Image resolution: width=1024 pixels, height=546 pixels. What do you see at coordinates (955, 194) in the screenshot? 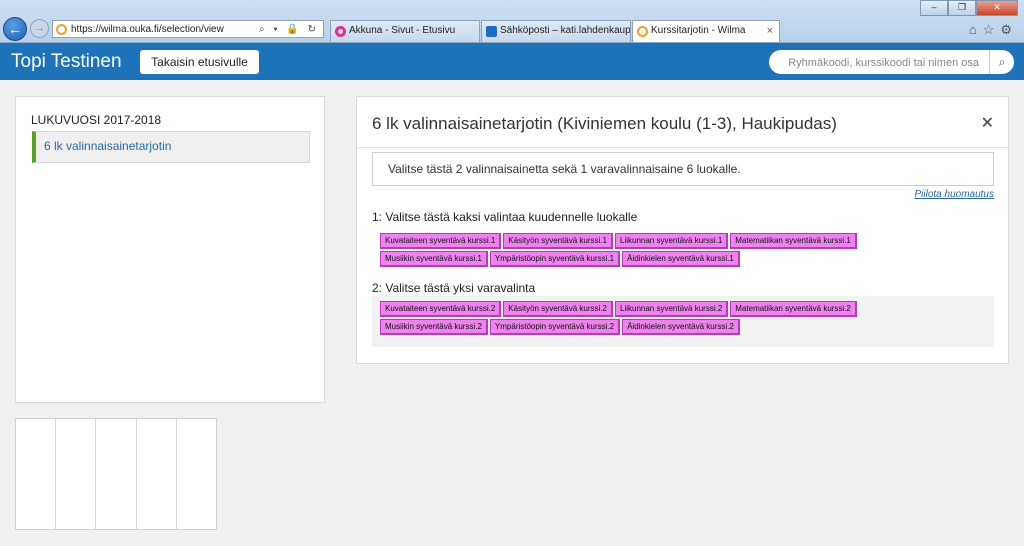
I see `hide-note-link: Piilota huomautus` at bounding box center [955, 194].